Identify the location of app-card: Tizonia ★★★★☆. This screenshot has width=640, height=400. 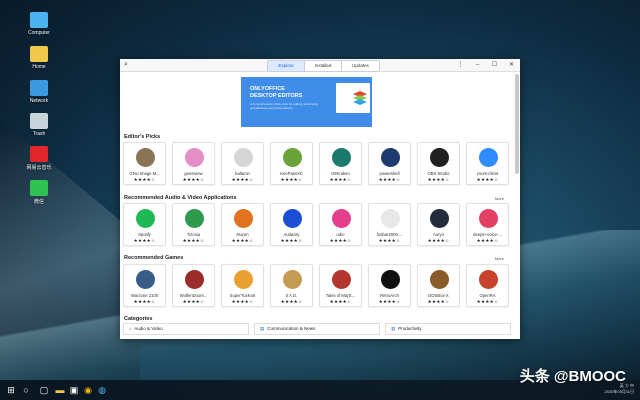
(193, 224).